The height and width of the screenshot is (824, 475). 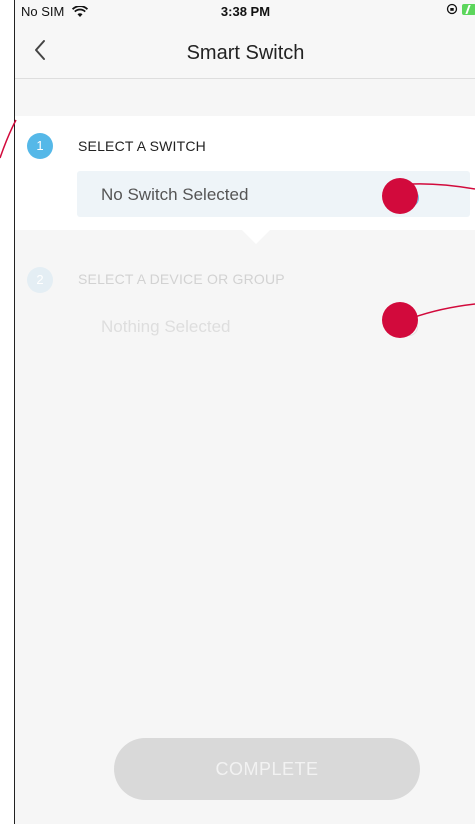 What do you see at coordinates (181, 279) in the screenshot?
I see `step-2-title: SELECT A DEVICE OR GROUP` at bounding box center [181, 279].